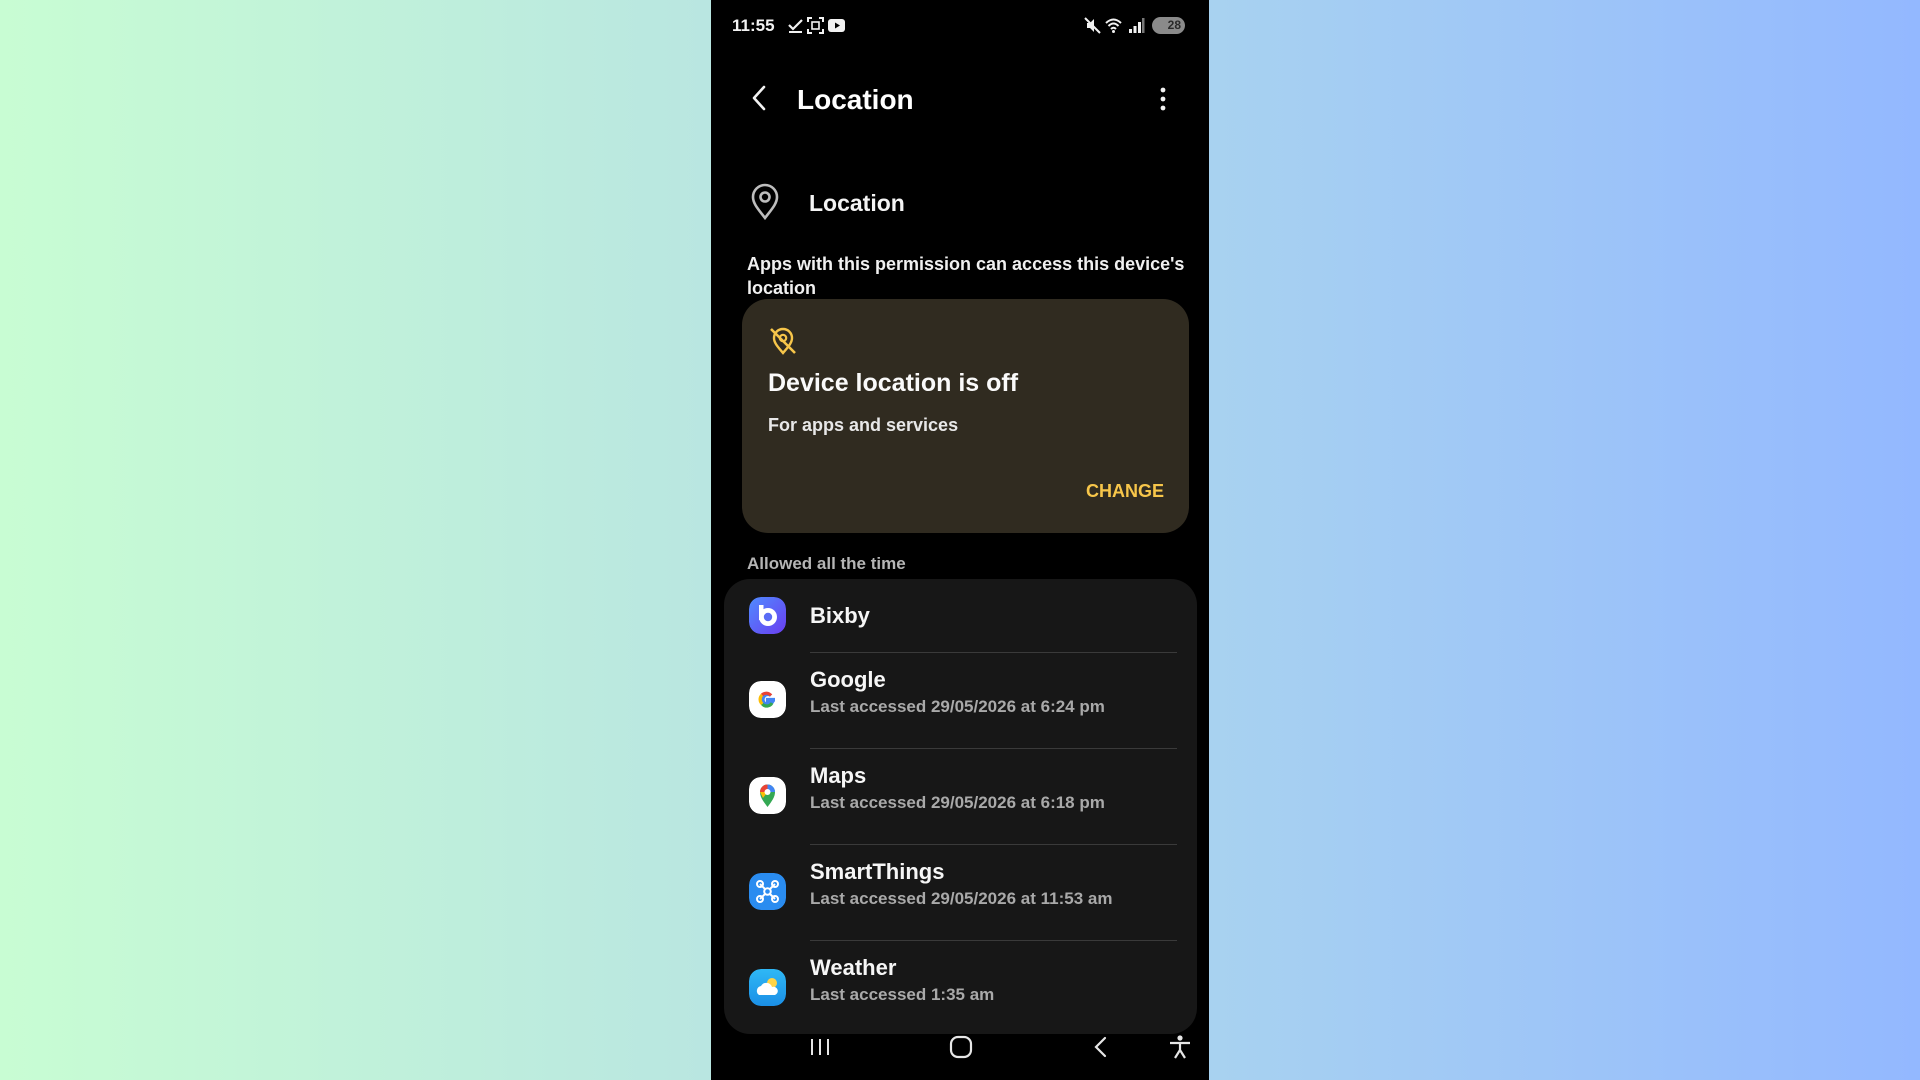 The height and width of the screenshot is (1080, 1920). I want to click on permission-title: Location, so click(857, 203).